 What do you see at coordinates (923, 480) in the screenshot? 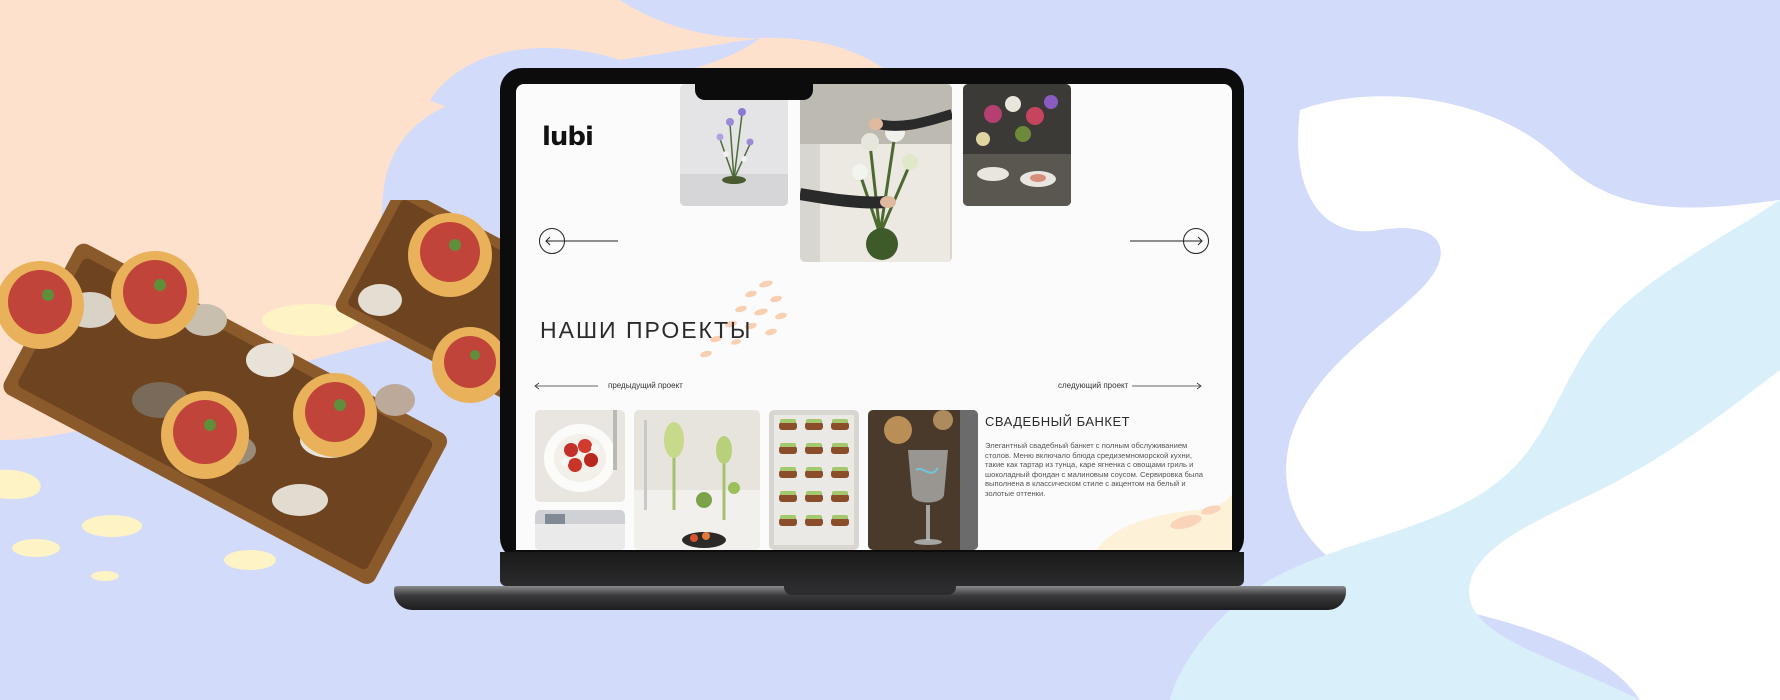
I see `project-photo-wine-glass` at bounding box center [923, 480].